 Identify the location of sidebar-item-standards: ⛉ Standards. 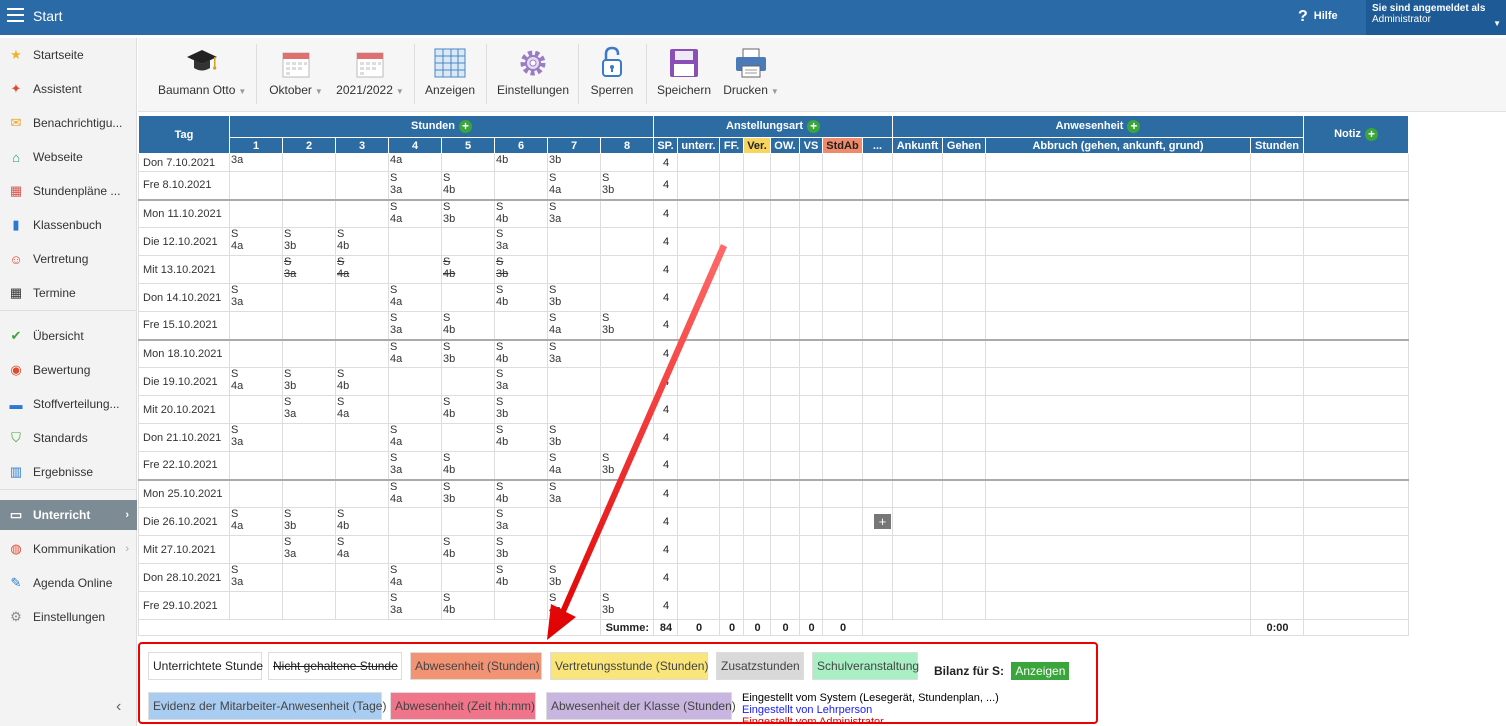
(68, 438).